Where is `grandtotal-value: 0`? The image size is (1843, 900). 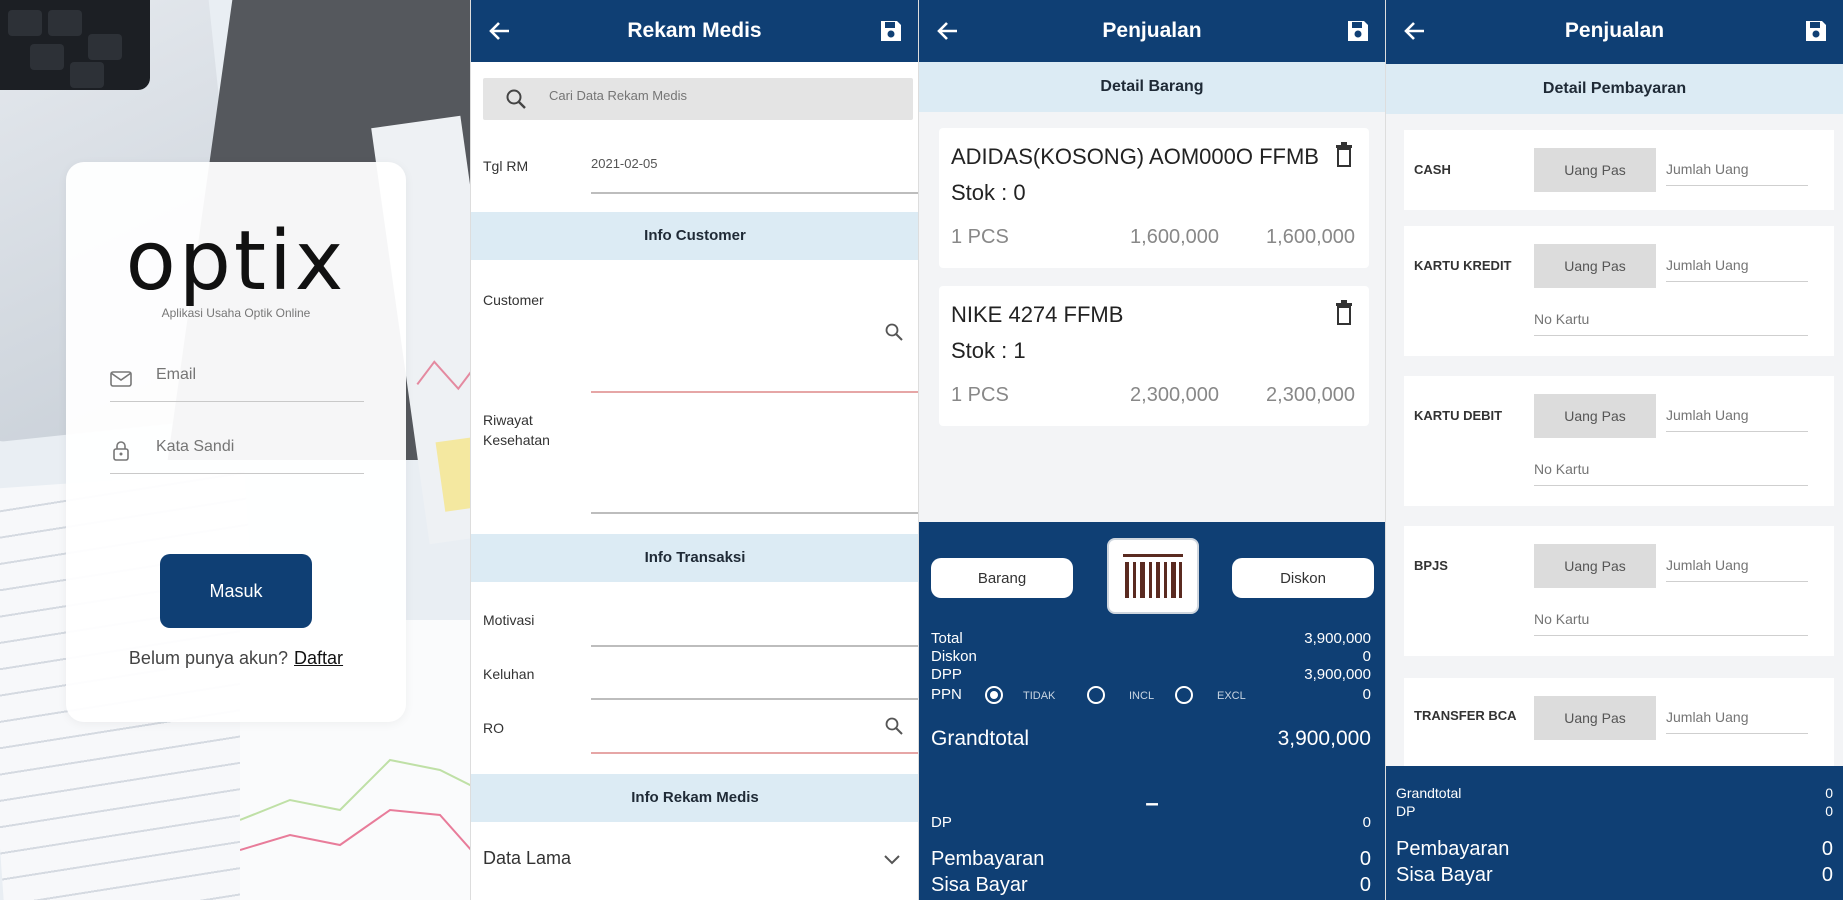 grandtotal-value: 0 is located at coordinates (1829, 793).